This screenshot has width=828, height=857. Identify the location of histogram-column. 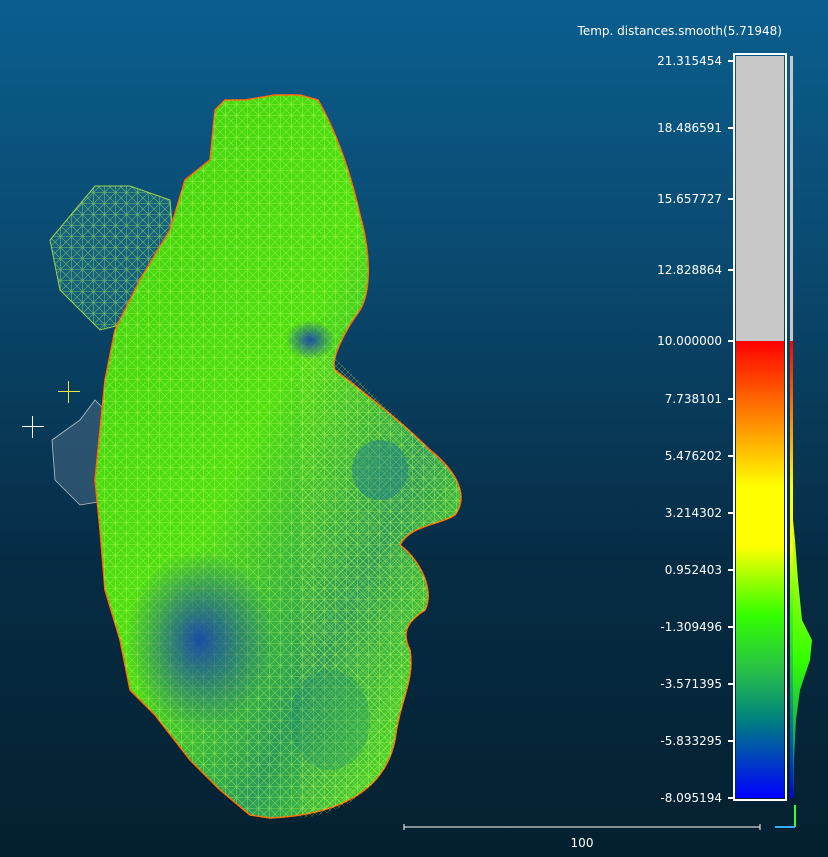
(791, 569).